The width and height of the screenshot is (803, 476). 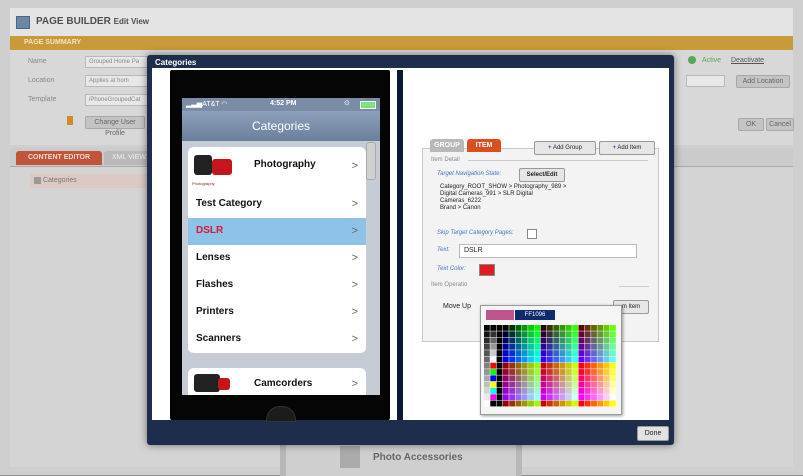 I want to click on deactivate-link: Deactivate, so click(x=747, y=60).